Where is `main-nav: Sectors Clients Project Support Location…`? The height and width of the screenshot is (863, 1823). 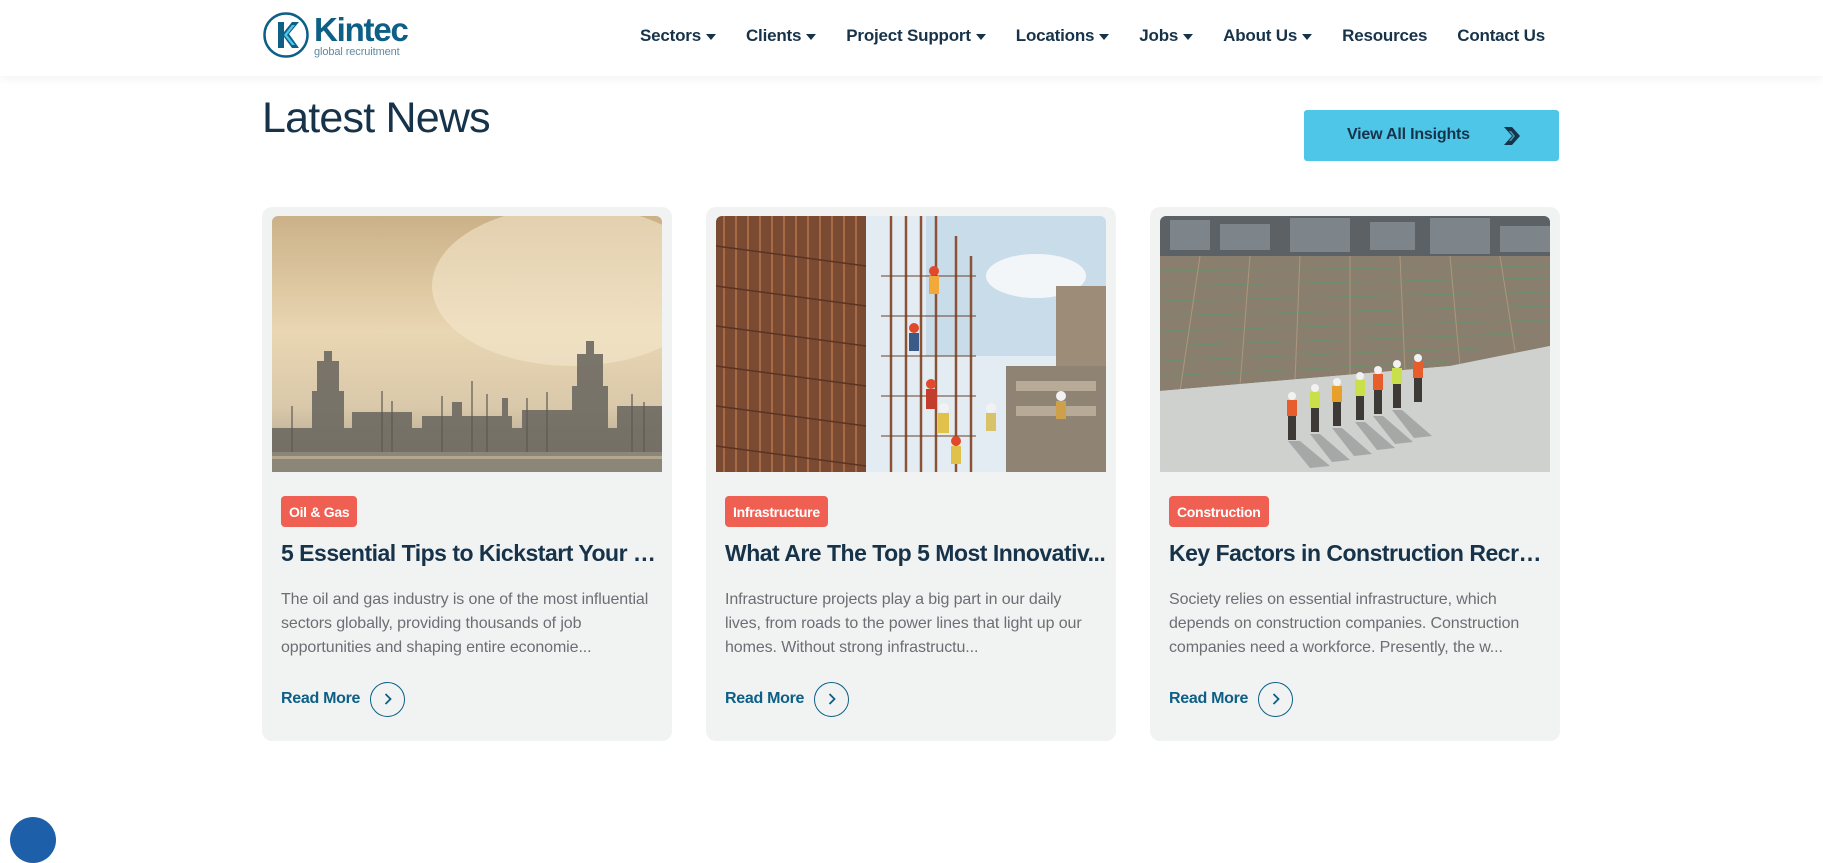 main-nav: Sectors Clients Project Support Location… is located at coordinates (1077, 36).